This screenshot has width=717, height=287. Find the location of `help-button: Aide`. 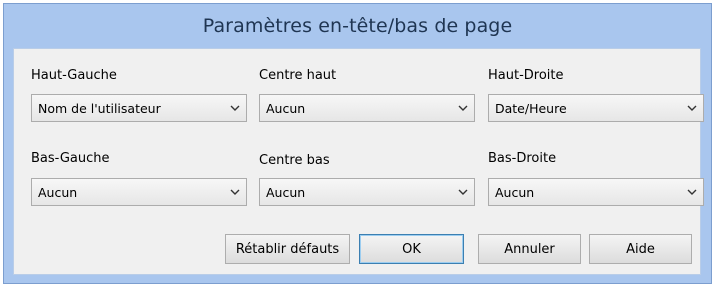

help-button: Aide is located at coordinates (640, 249).